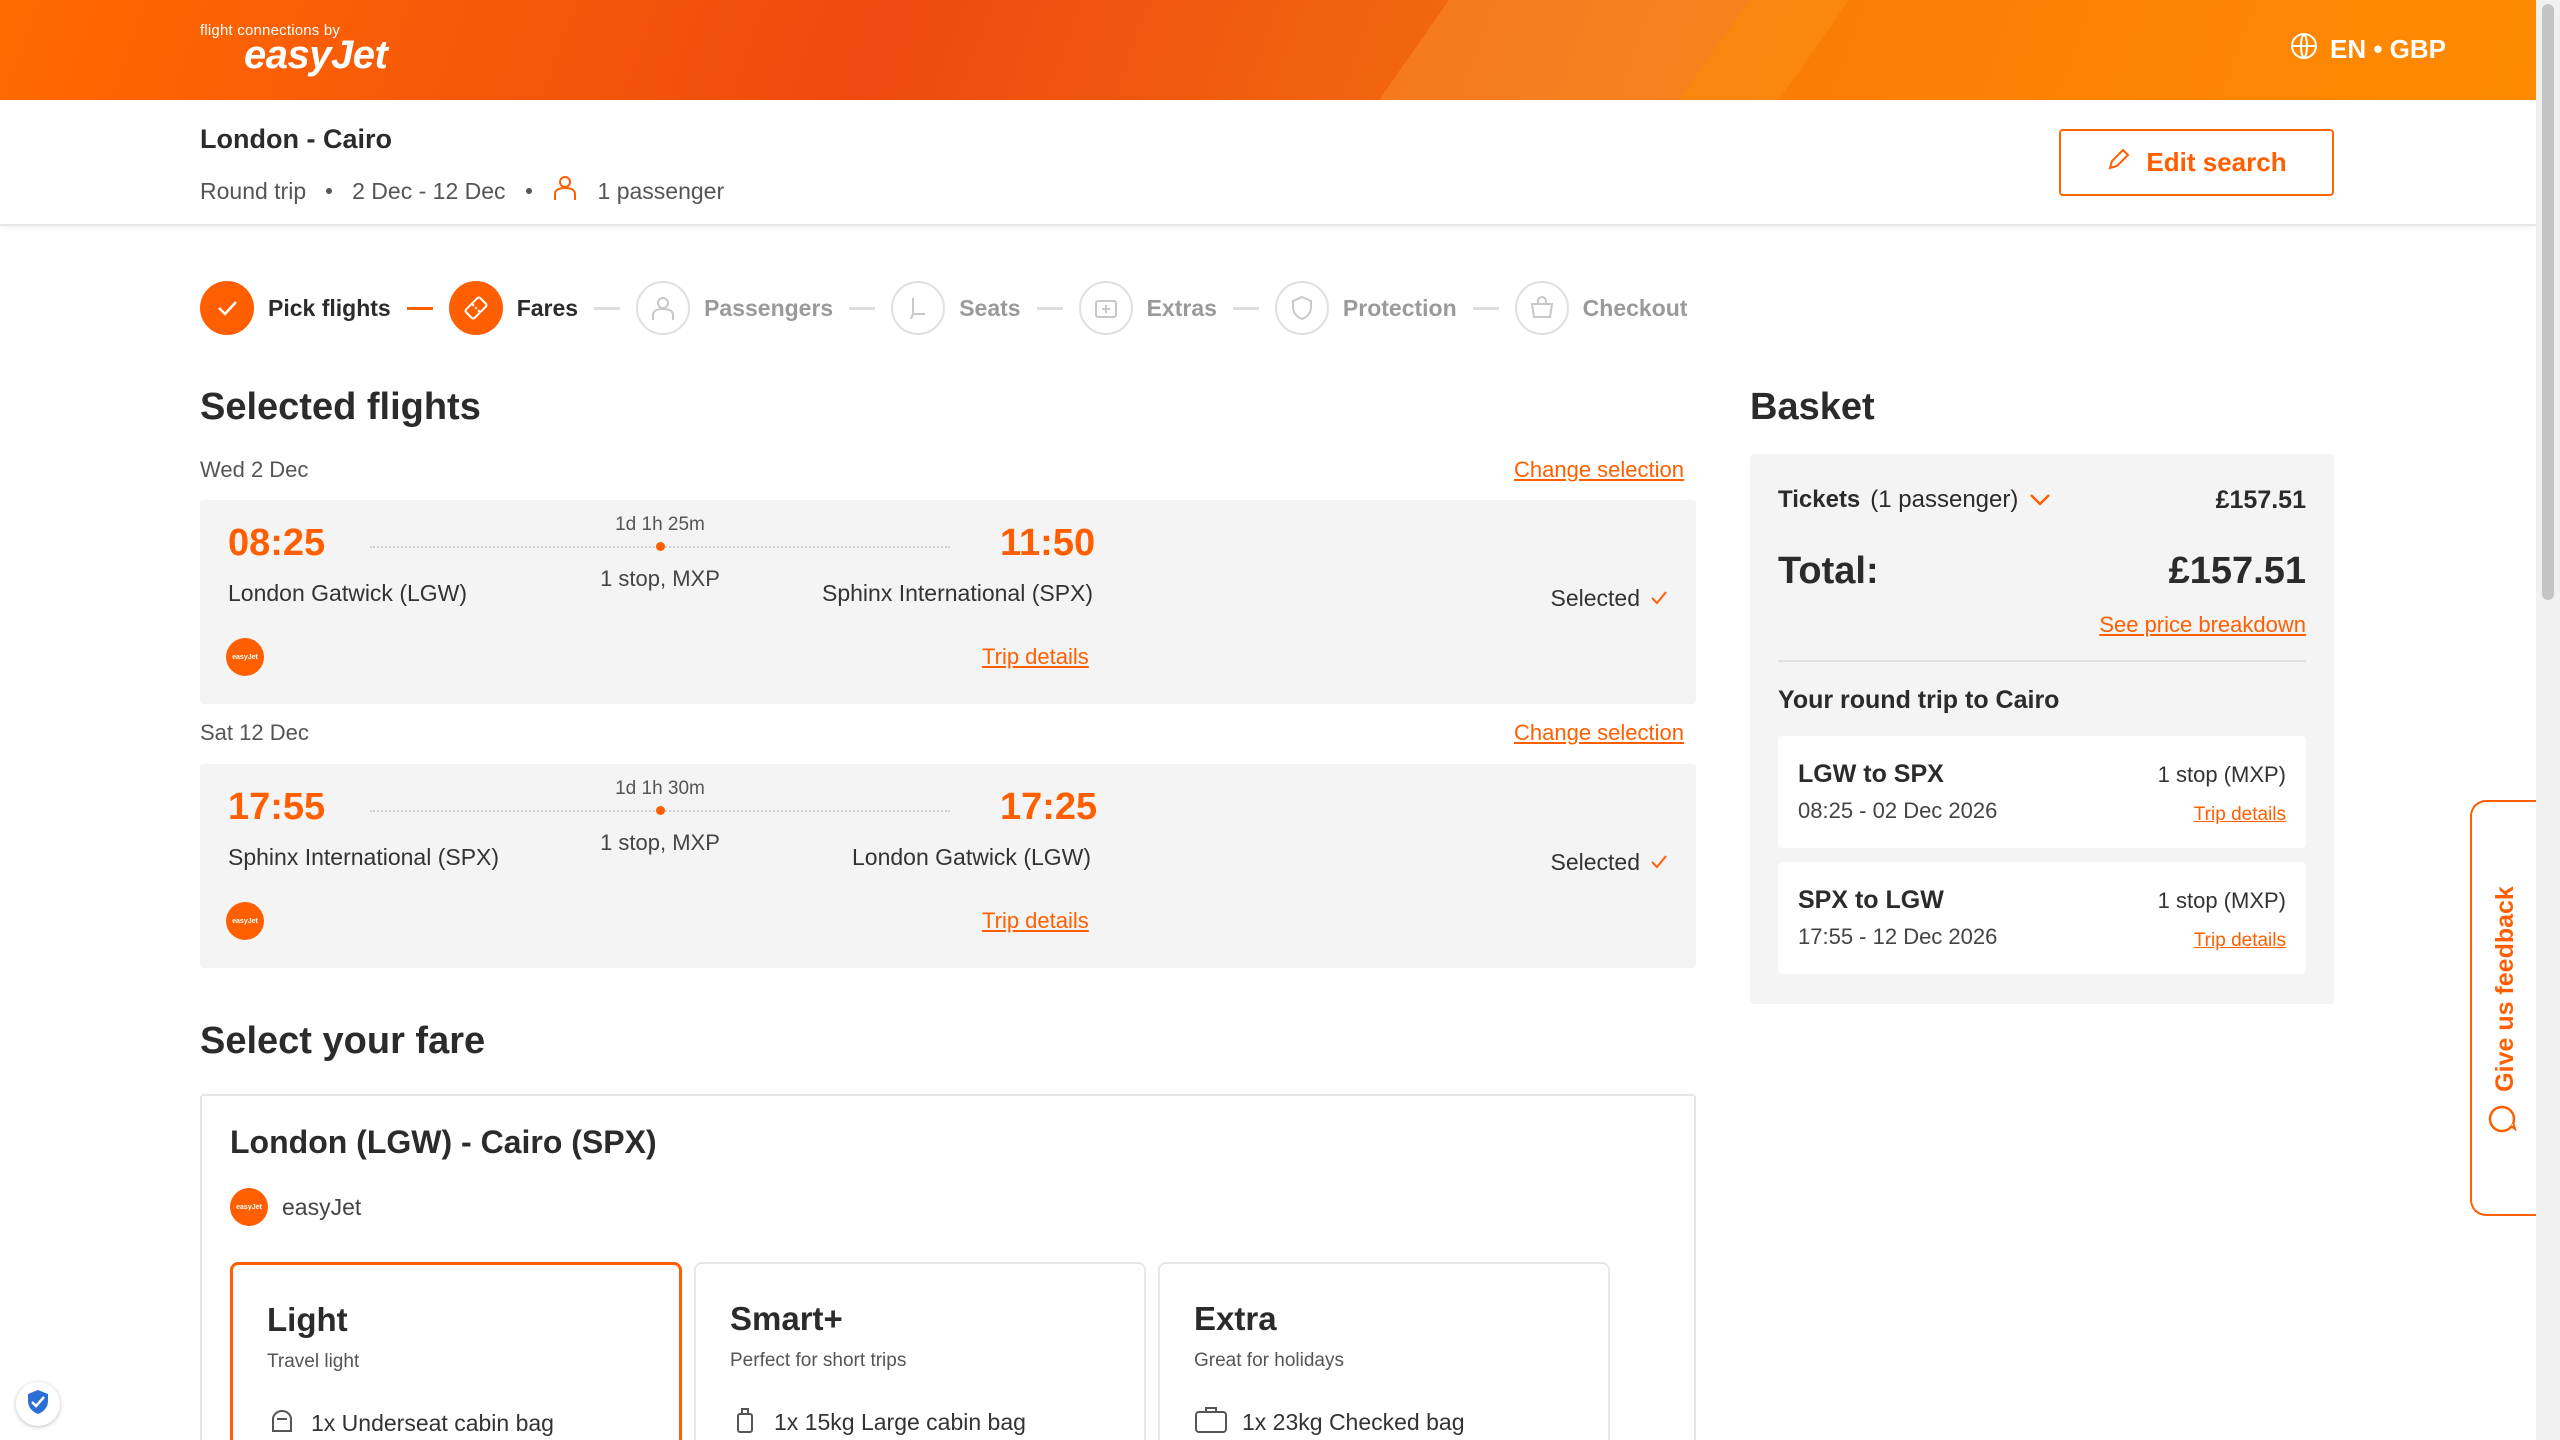  I want to click on total-value: £157.51, so click(2237, 571).